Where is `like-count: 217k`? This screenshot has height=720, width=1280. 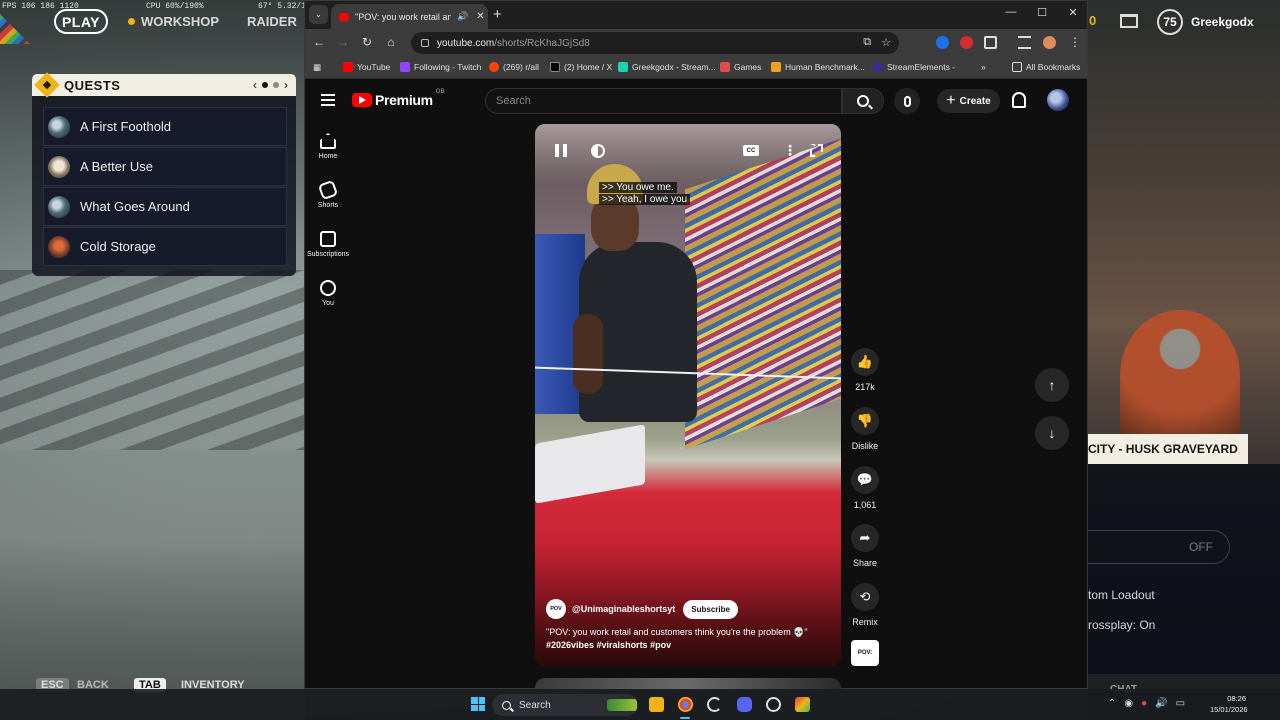 like-count: 217k is located at coordinates (865, 387).